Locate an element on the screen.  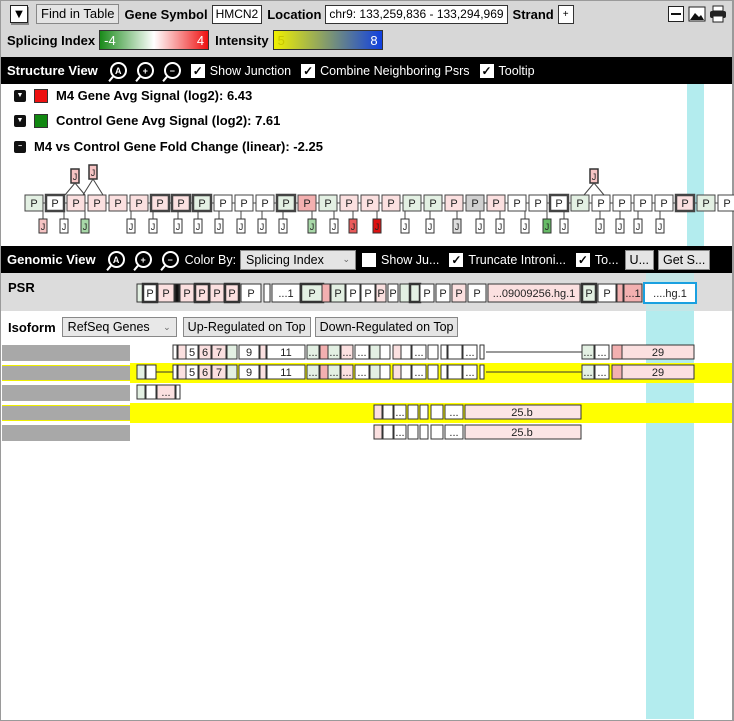
exon-label: 11 is located at coordinates (285, 353).